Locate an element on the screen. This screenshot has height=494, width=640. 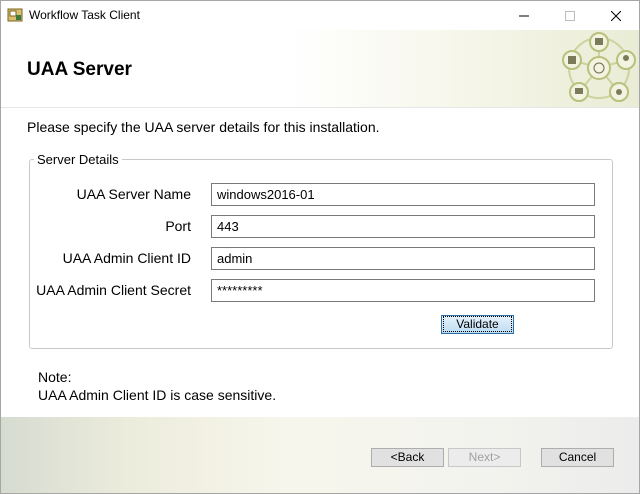
title-bar: Workflow Task Client is located at coordinates (320, 15).